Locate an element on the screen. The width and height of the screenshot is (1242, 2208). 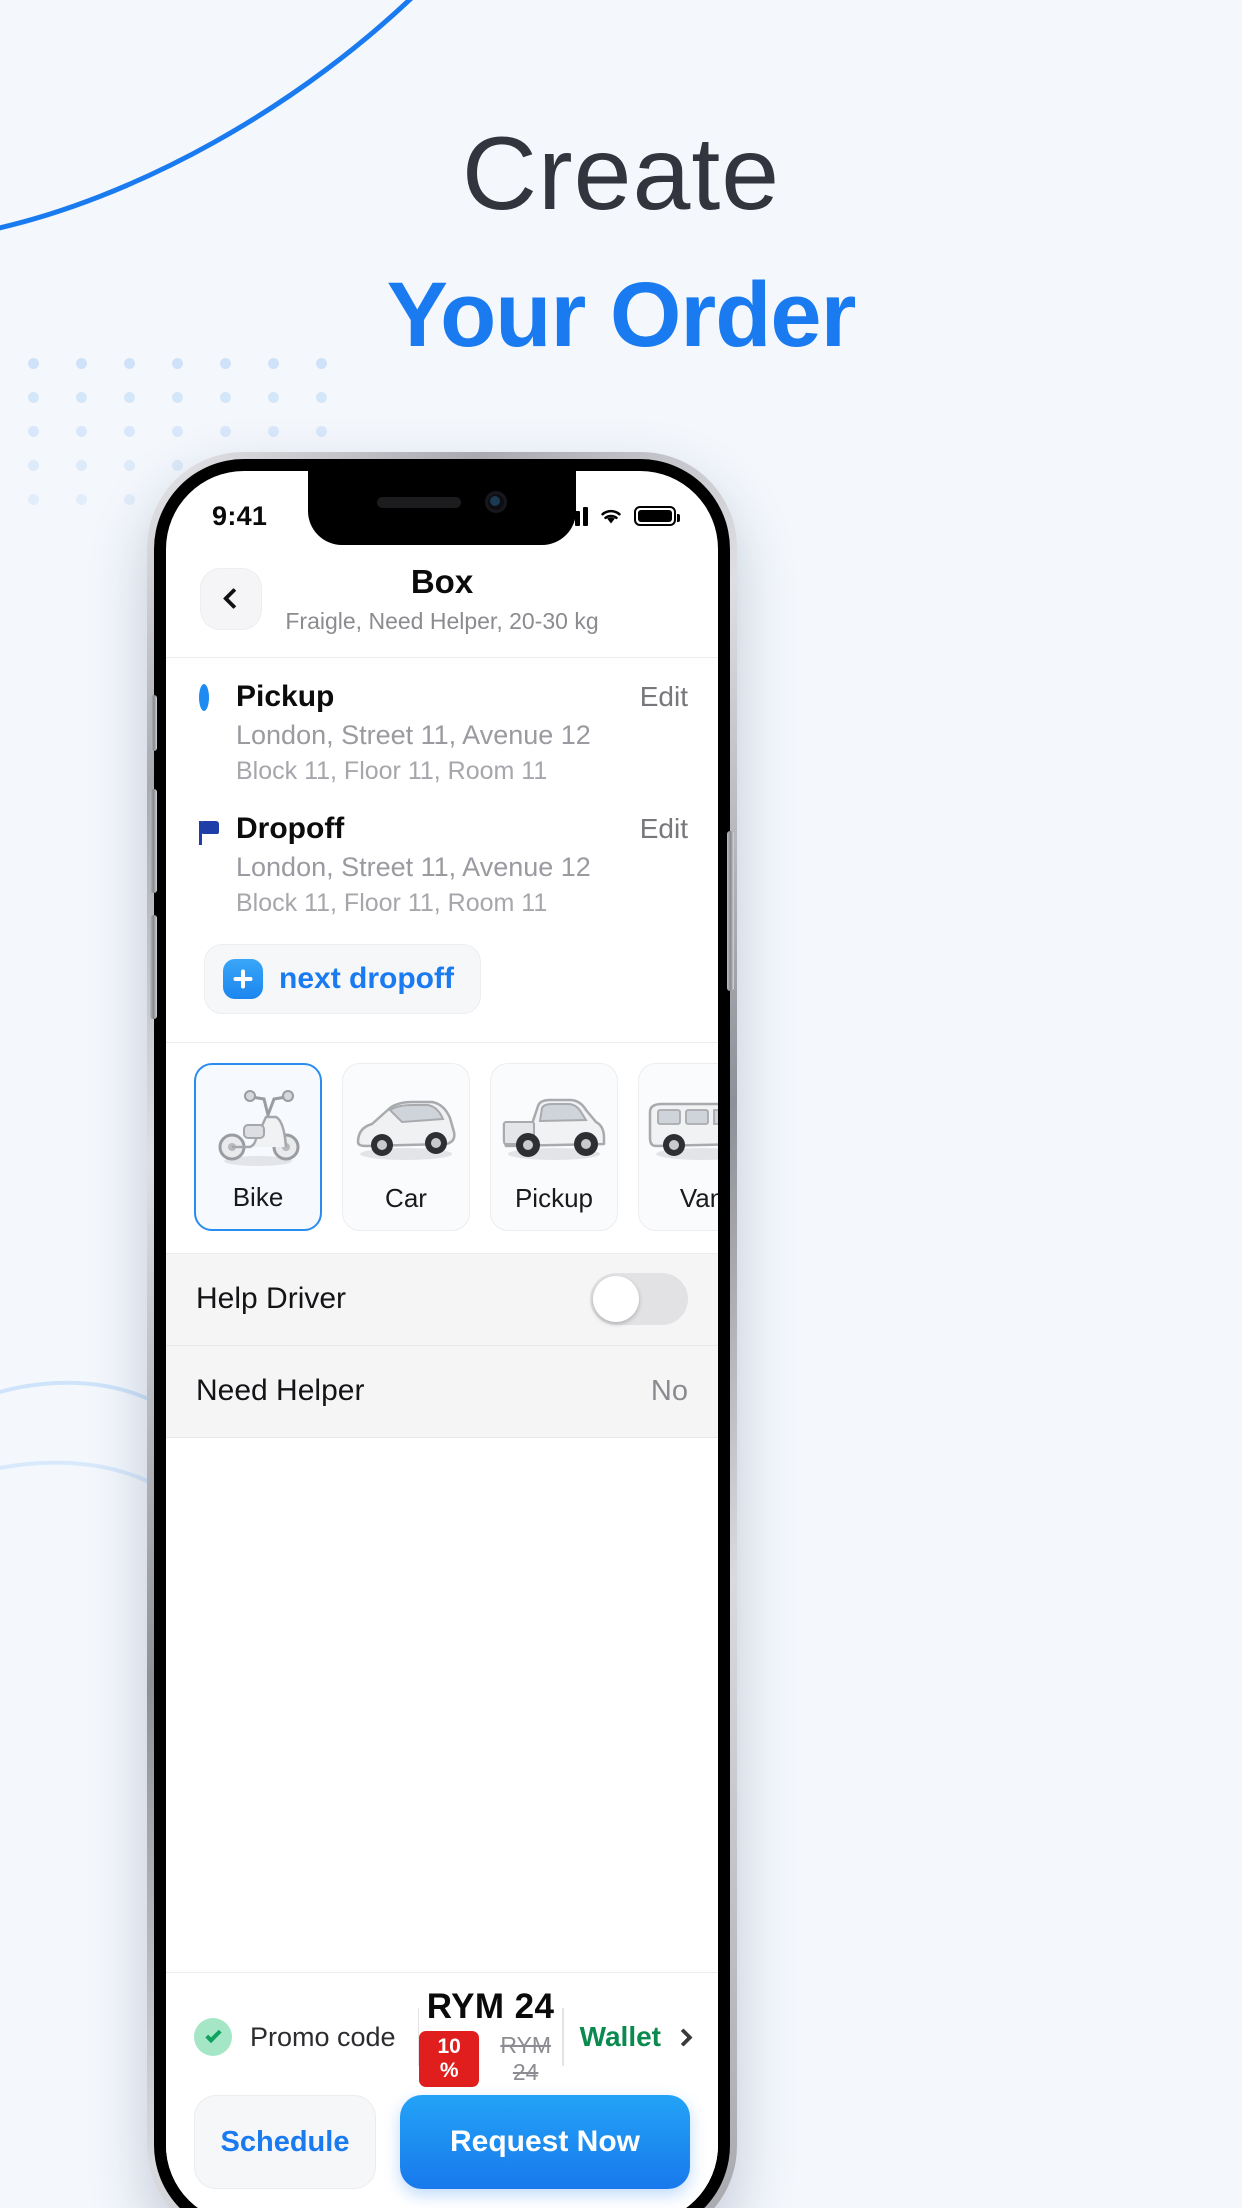
vehicle-card-car: Car is located at coordinates (406, 1146).